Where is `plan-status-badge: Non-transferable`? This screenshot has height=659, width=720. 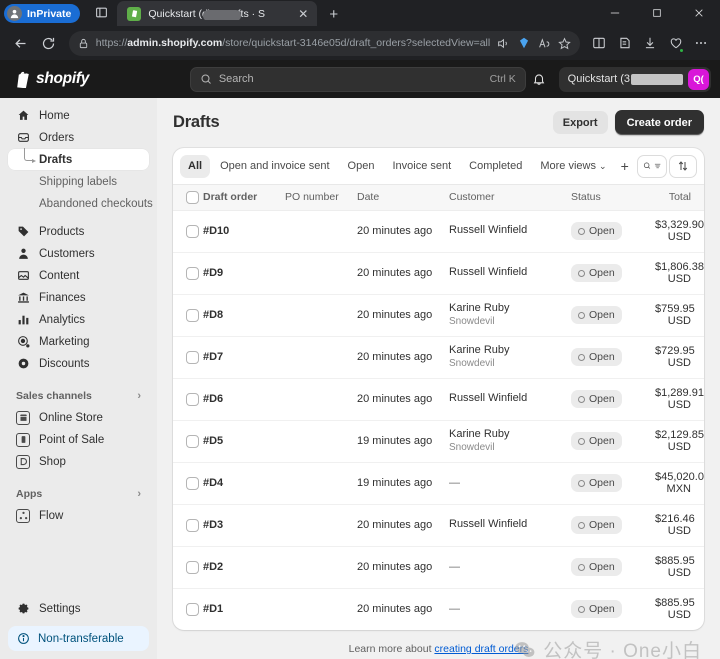 plan-status-badge: Non-transferable is located at coordinates (78, 638).